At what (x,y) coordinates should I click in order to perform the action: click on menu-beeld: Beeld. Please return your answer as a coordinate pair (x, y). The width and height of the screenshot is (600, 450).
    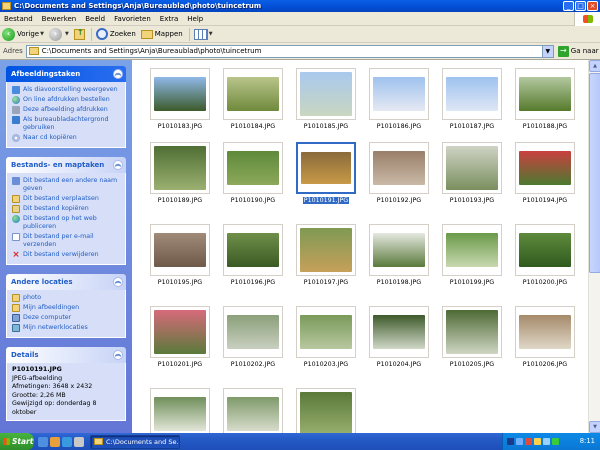
    Looking at the image, I should click on (95, 19).